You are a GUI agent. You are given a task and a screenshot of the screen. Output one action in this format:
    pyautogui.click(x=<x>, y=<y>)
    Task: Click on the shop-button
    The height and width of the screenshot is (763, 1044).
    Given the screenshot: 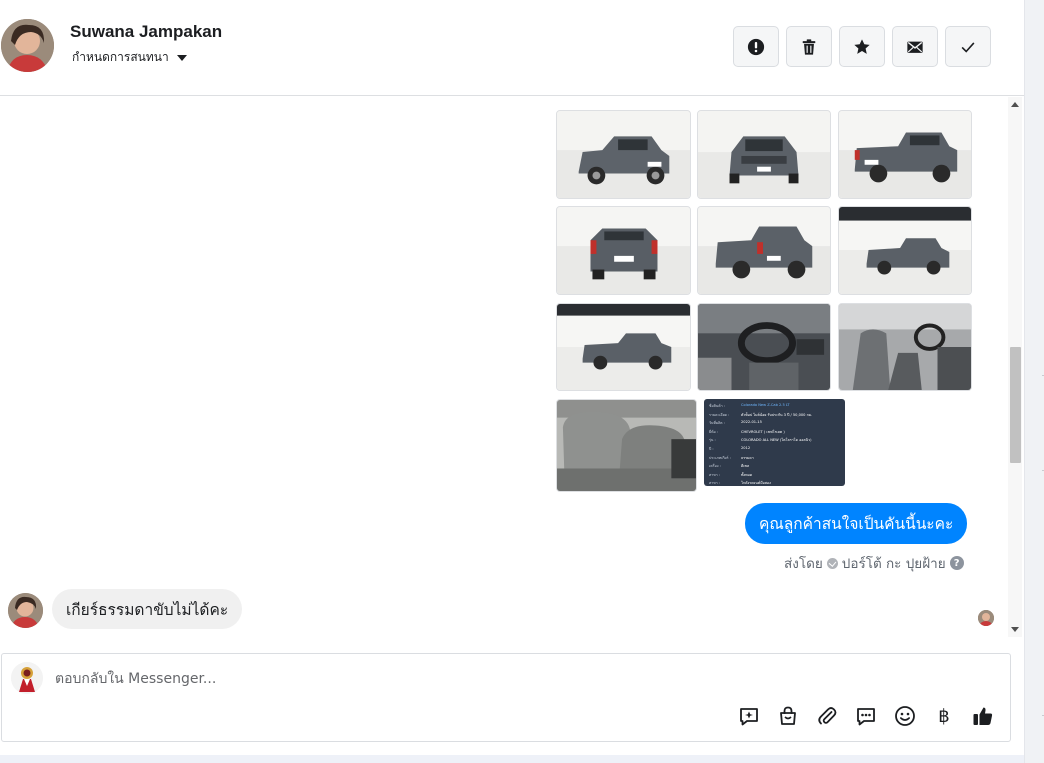 What is the action you would take?
    pyautogui.click(x=788, y=716)
    